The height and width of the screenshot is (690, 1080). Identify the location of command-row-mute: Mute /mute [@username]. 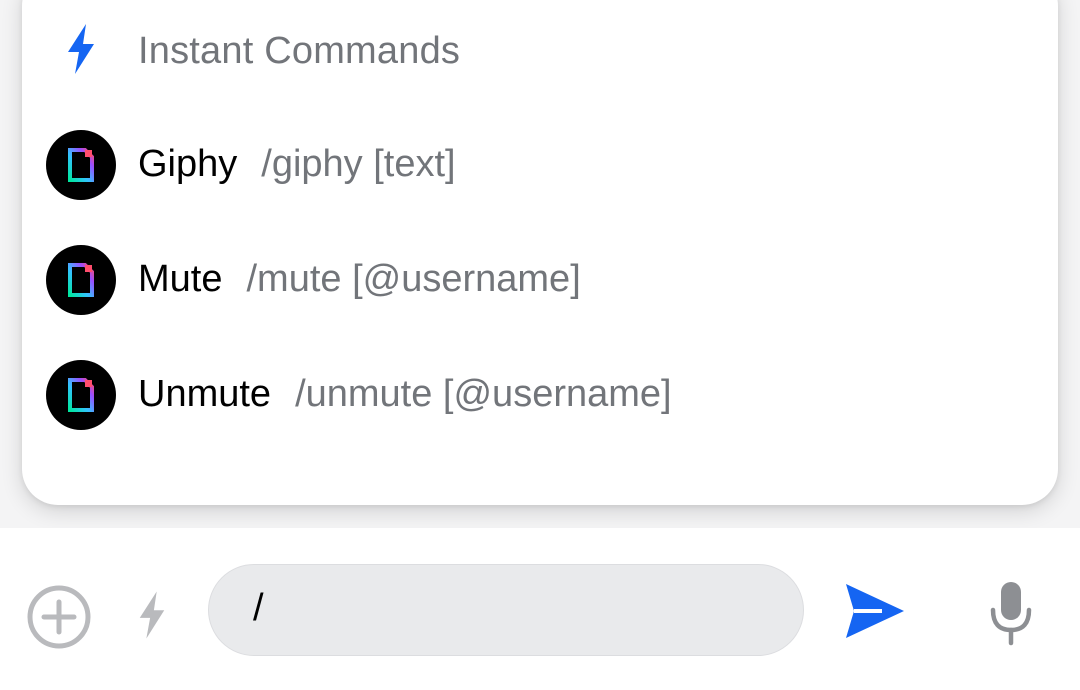
(540, 280).